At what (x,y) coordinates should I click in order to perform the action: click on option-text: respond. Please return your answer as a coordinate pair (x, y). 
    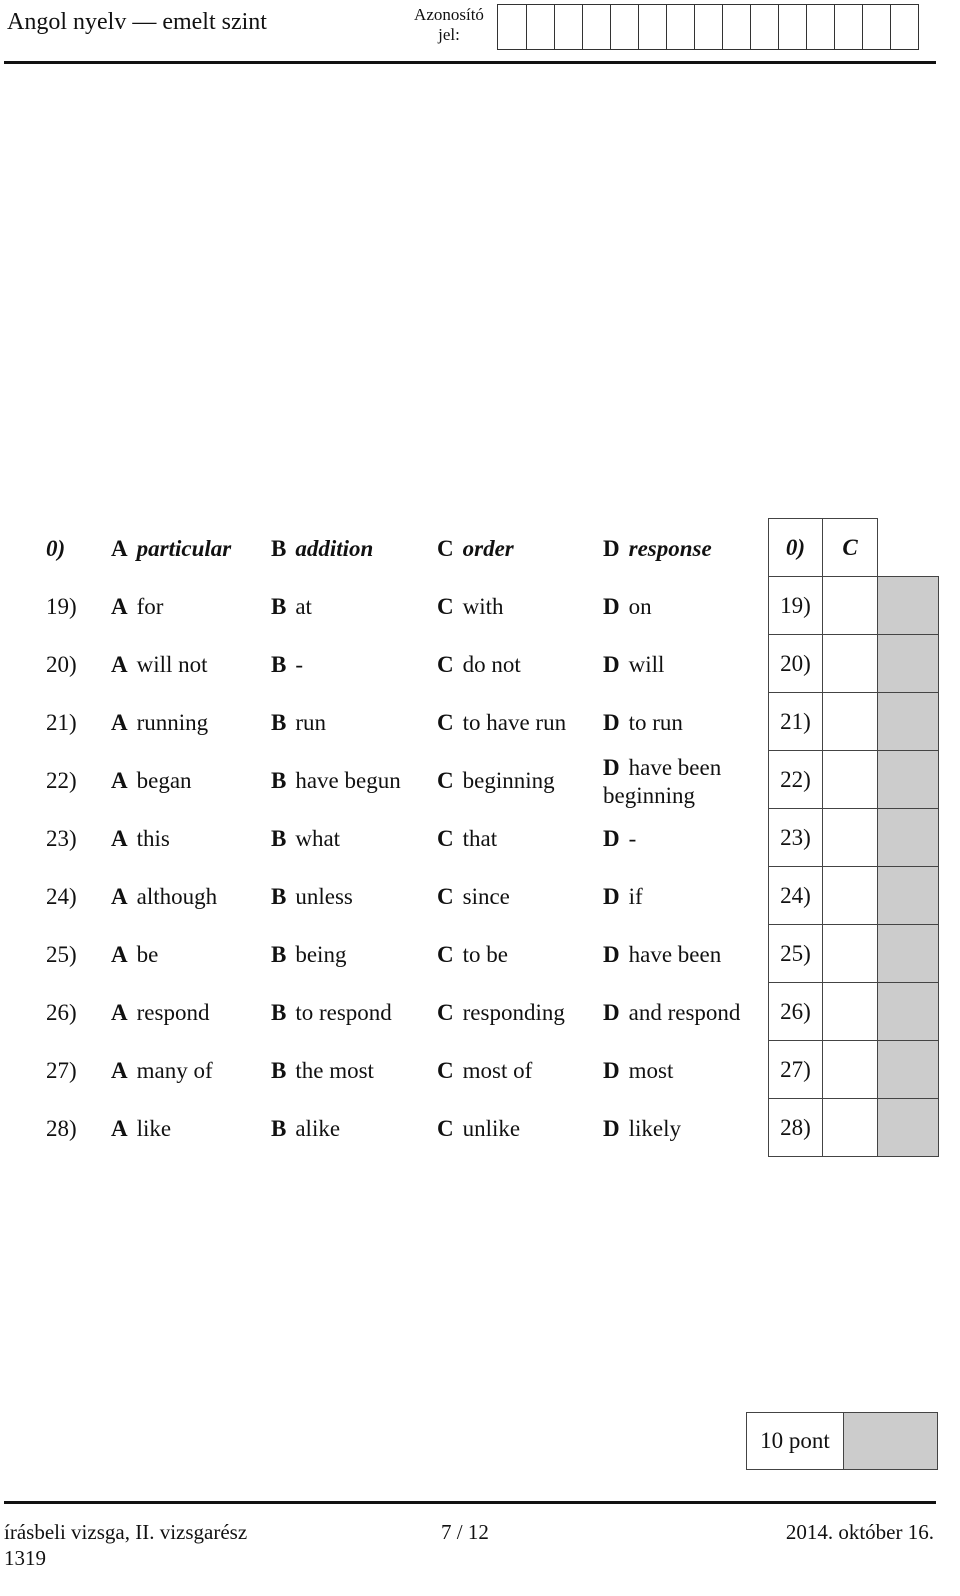
    Looking at the image, I should click on (173, 1012).